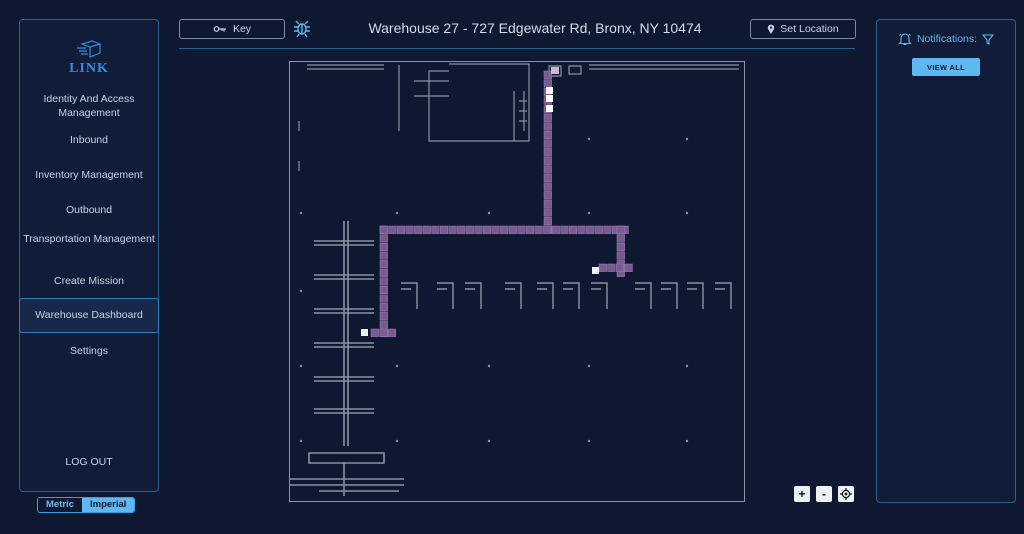  What do you see at coordinates (946, 261) in the screenshot?
I see `notifications-panel: Notifications: VIEW ALL` at bounding box center [946, 261].